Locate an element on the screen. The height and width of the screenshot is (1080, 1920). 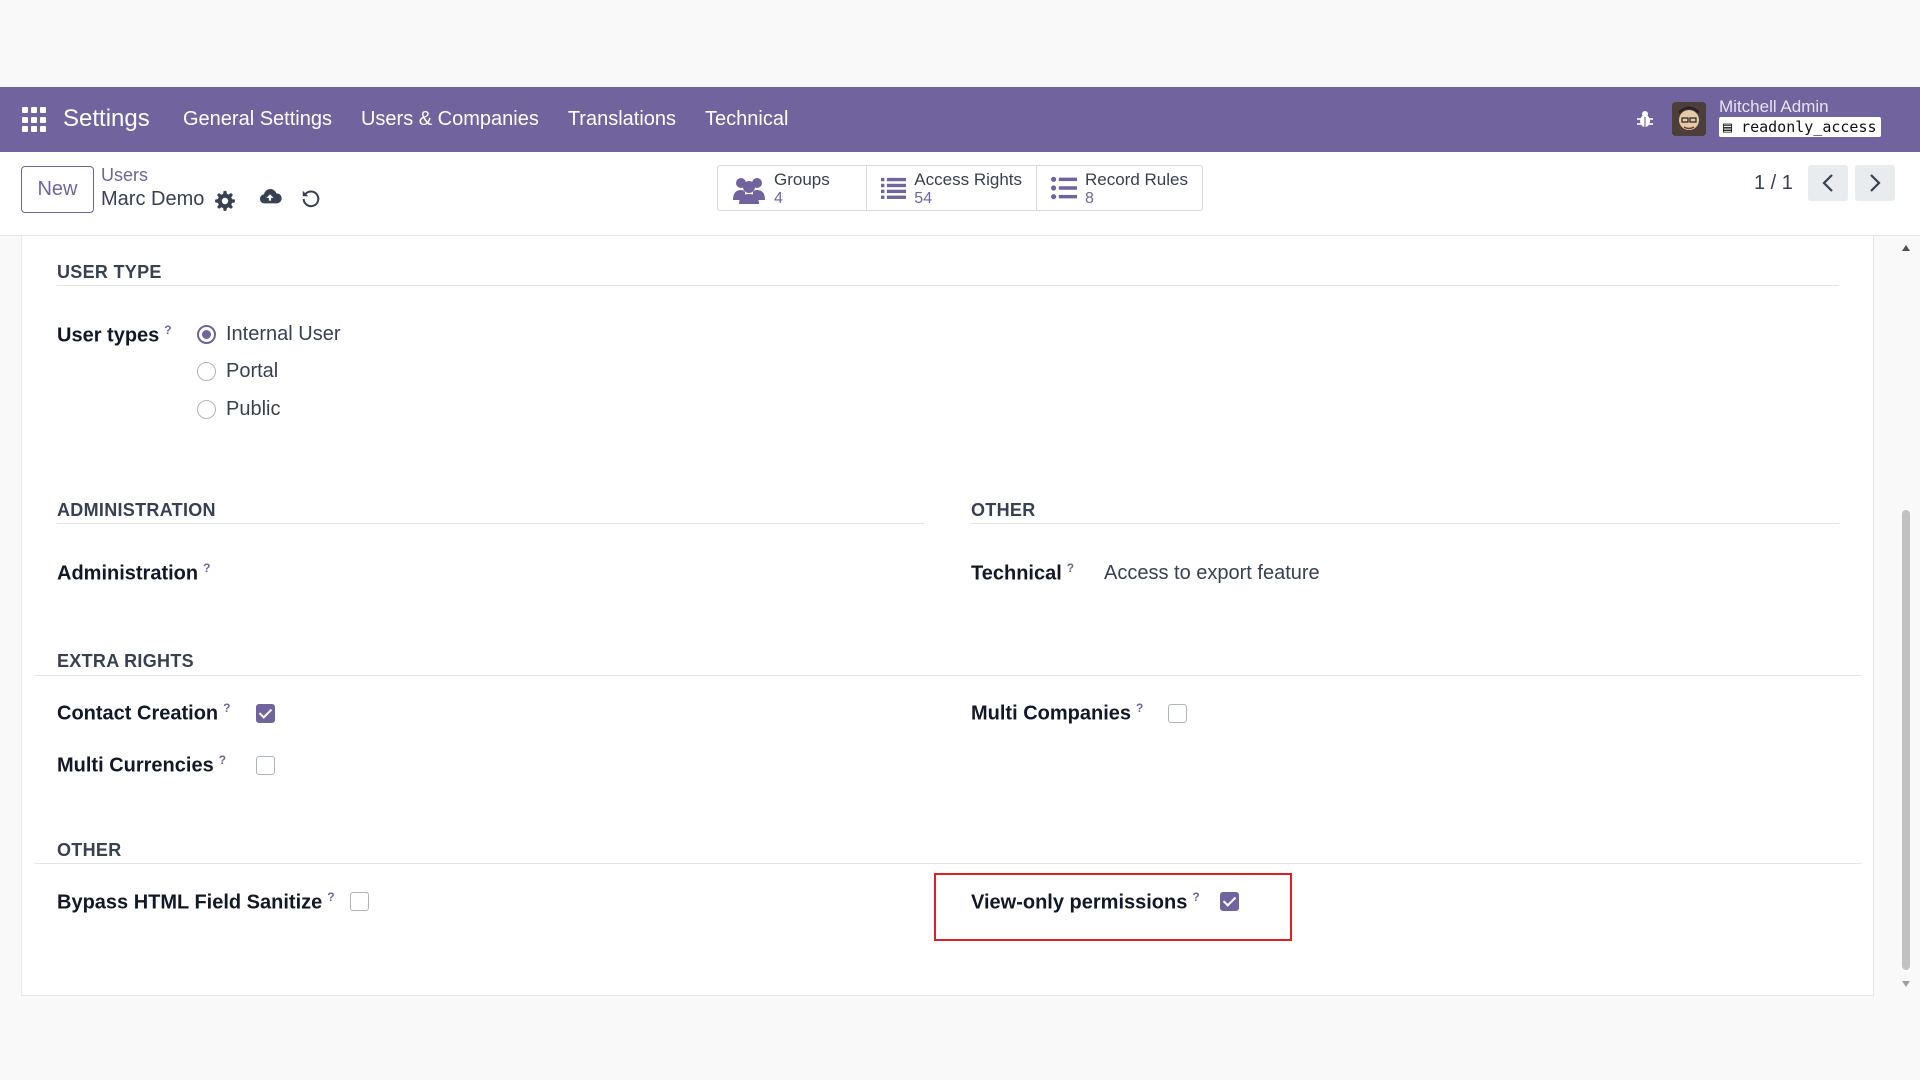
smart-buttons: Groups 4 Access Rights 54 Record Rules 8 is located at coordinates (960, 188).